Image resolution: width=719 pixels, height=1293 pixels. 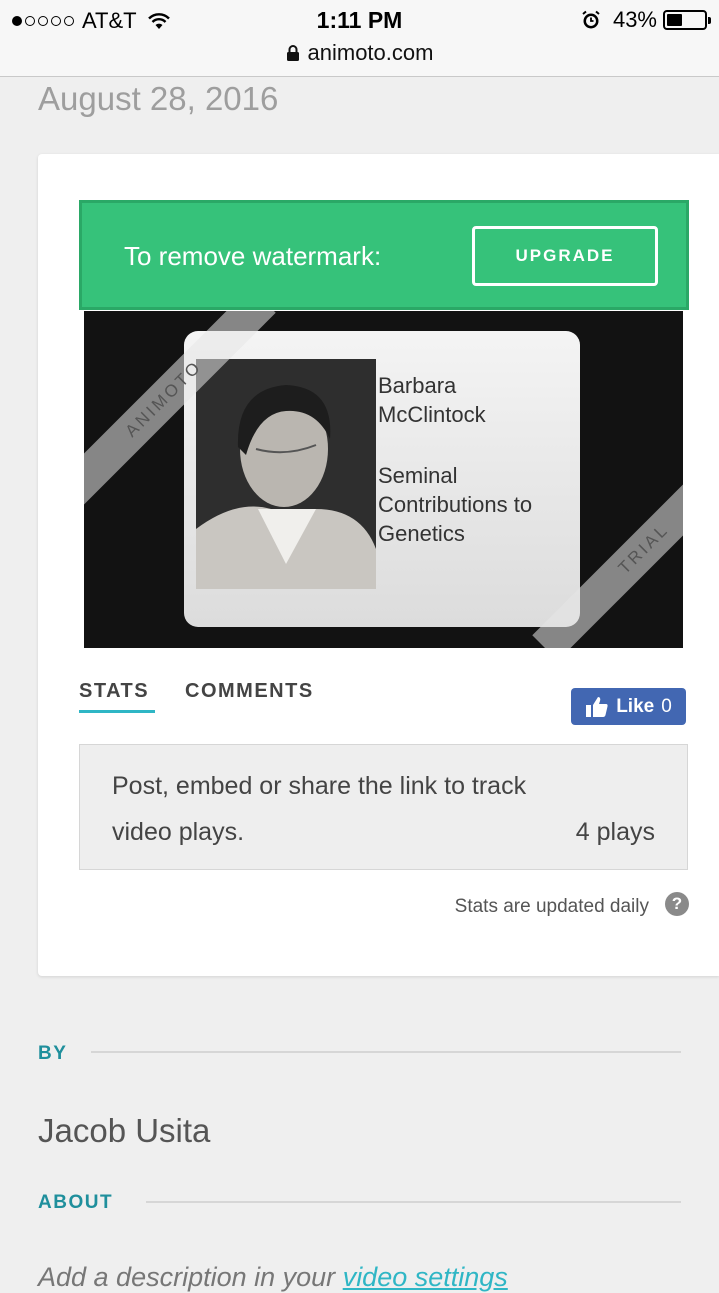 What do you see at coordinates (292, 53) in the screenshot?
I see `lock-icon` at bounding box center [292, 53].